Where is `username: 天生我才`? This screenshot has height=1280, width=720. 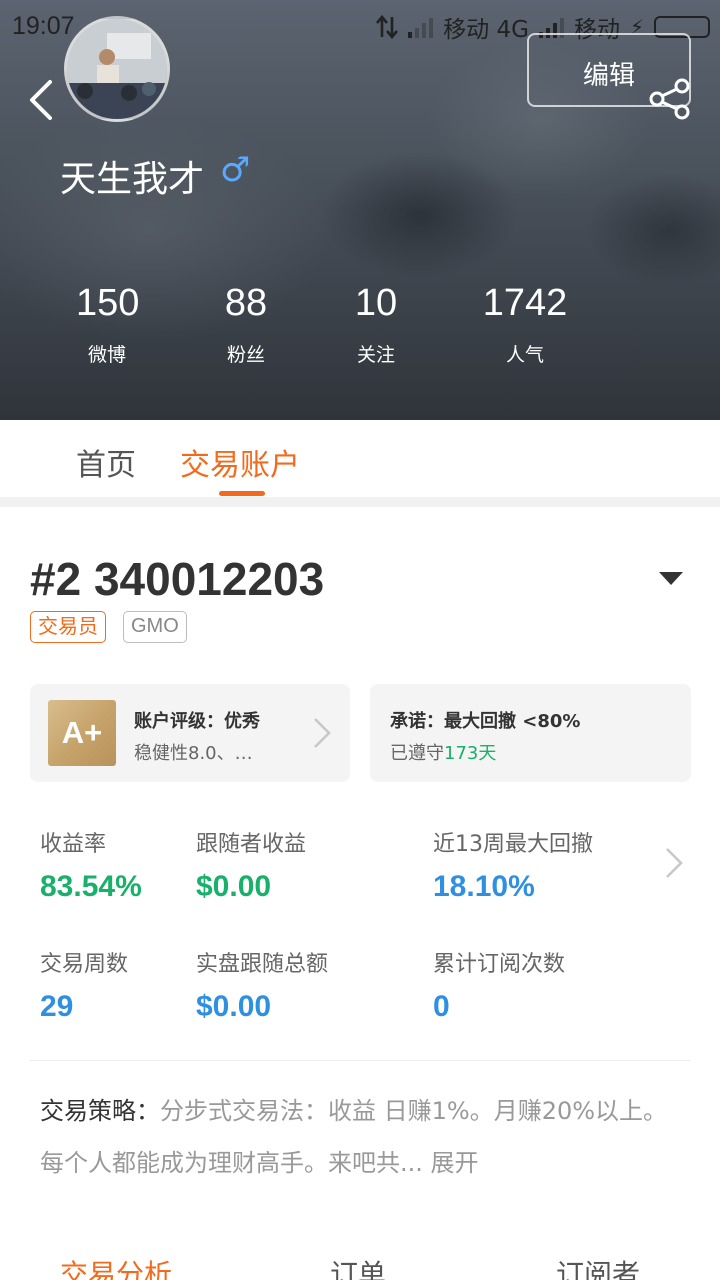
username: 天生我才 is located at coordinates (132, 179).